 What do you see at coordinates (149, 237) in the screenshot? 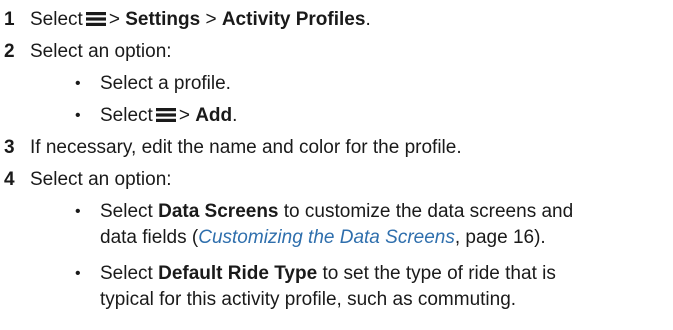
I see `bullet-text: data fields (` at bounding box center [149, 237].